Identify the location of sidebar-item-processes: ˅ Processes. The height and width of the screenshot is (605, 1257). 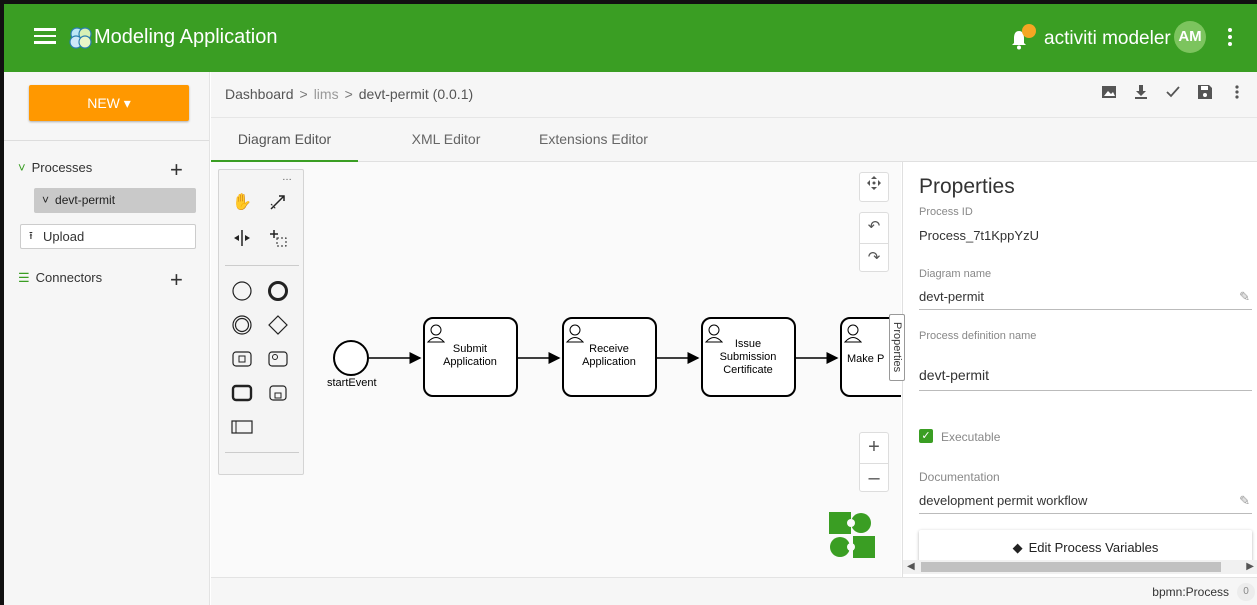
(55, 167).